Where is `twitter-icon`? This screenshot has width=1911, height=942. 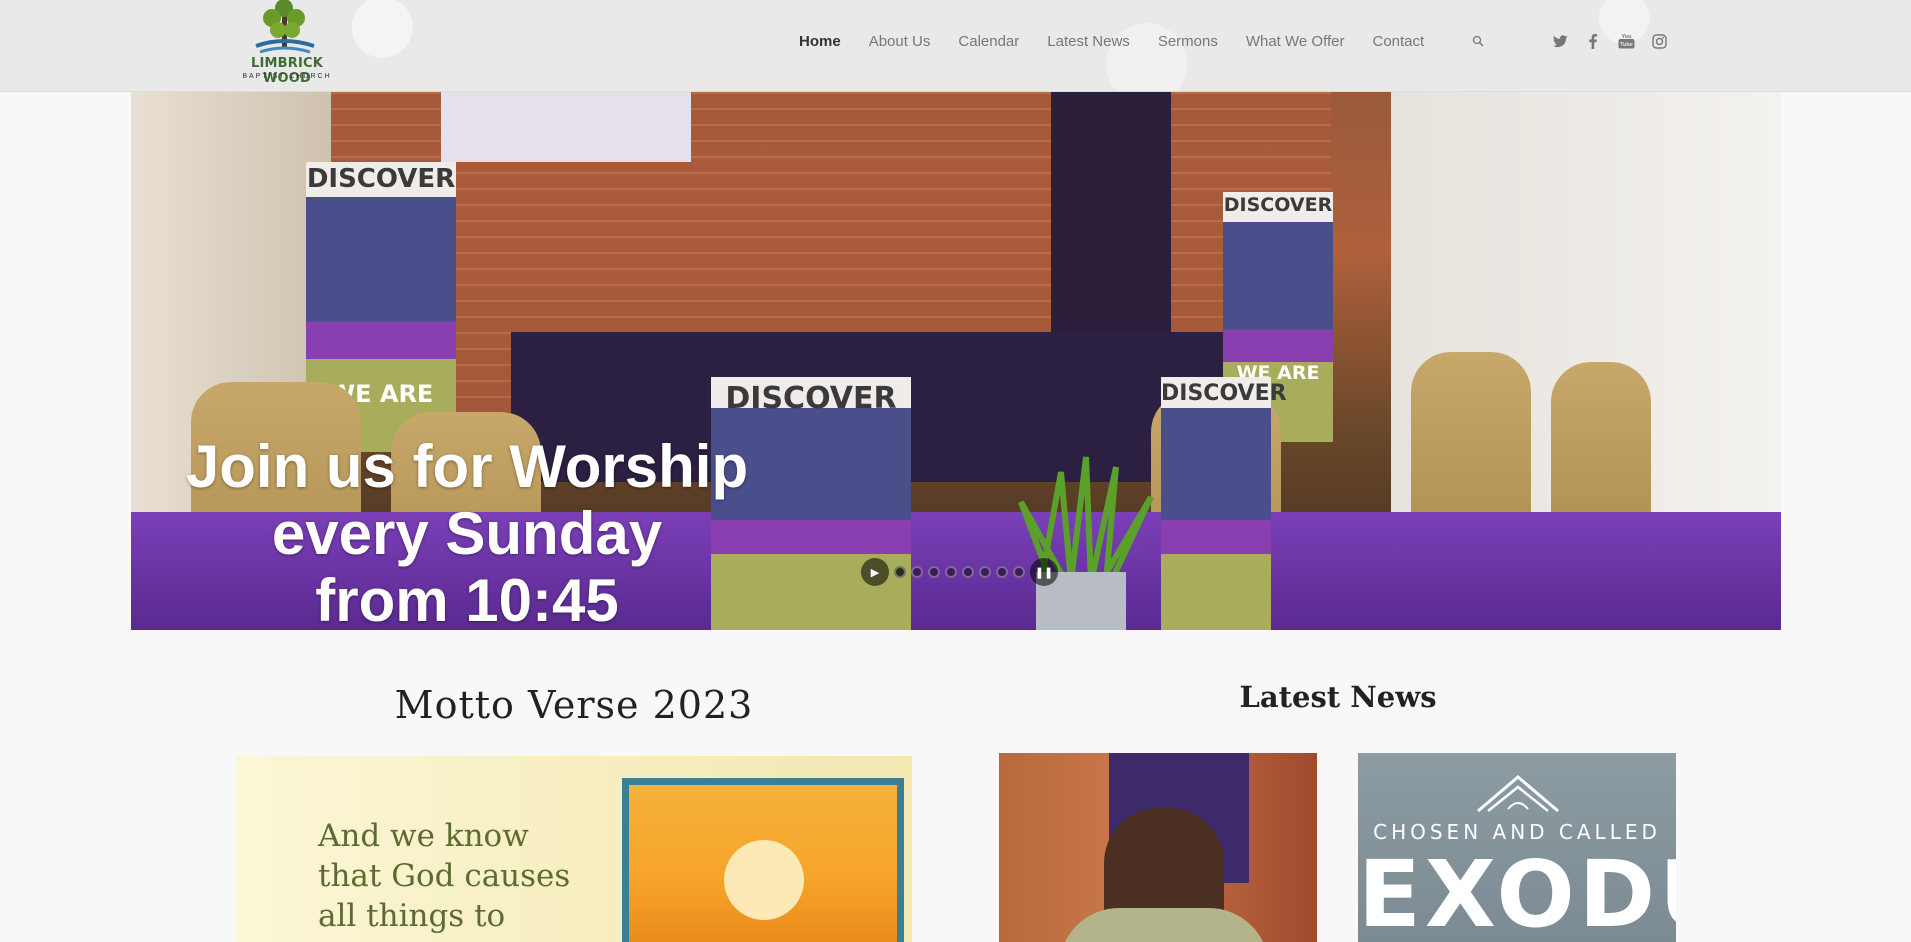 twitter-icon is located at coordinates (1560, 41).